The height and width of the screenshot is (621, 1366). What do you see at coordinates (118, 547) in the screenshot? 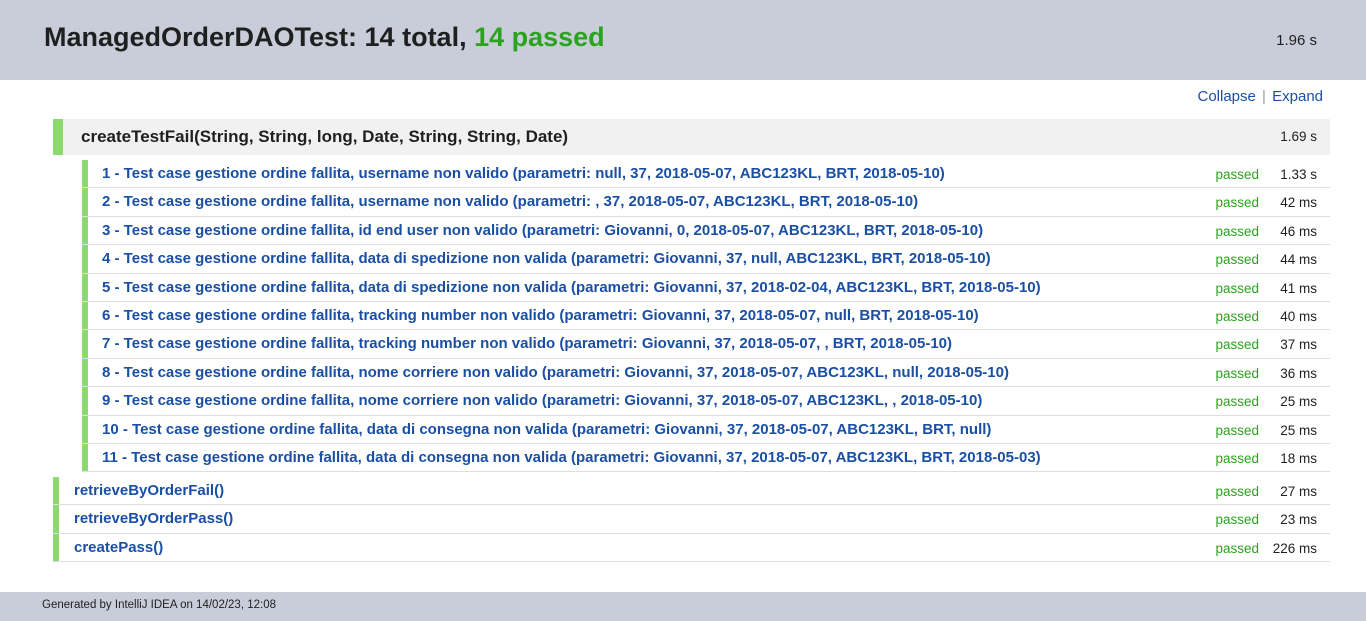
I see `test-name-link: createPass()` at bounding box center [118, 547].